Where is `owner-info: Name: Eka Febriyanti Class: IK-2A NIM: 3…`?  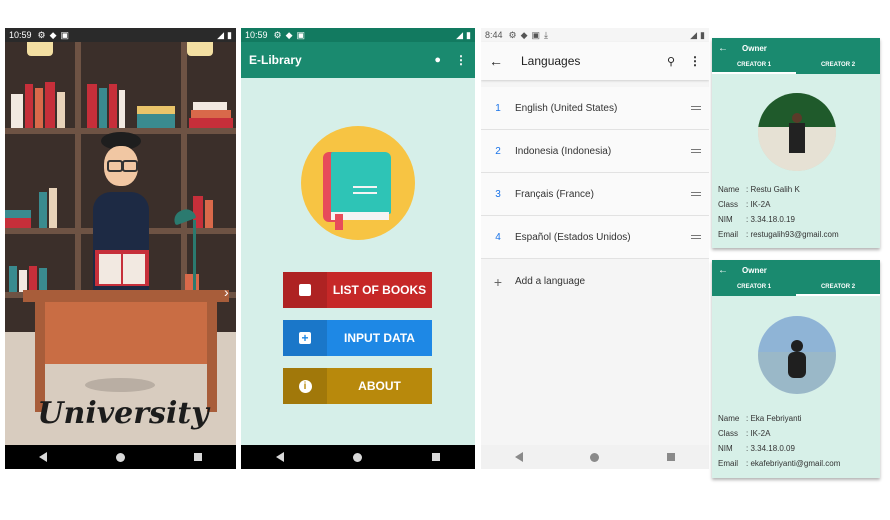 owner-info: Name: Eka Febriyanti Class: IK-2A NIM: 3… is located at coordinates (779, 444).